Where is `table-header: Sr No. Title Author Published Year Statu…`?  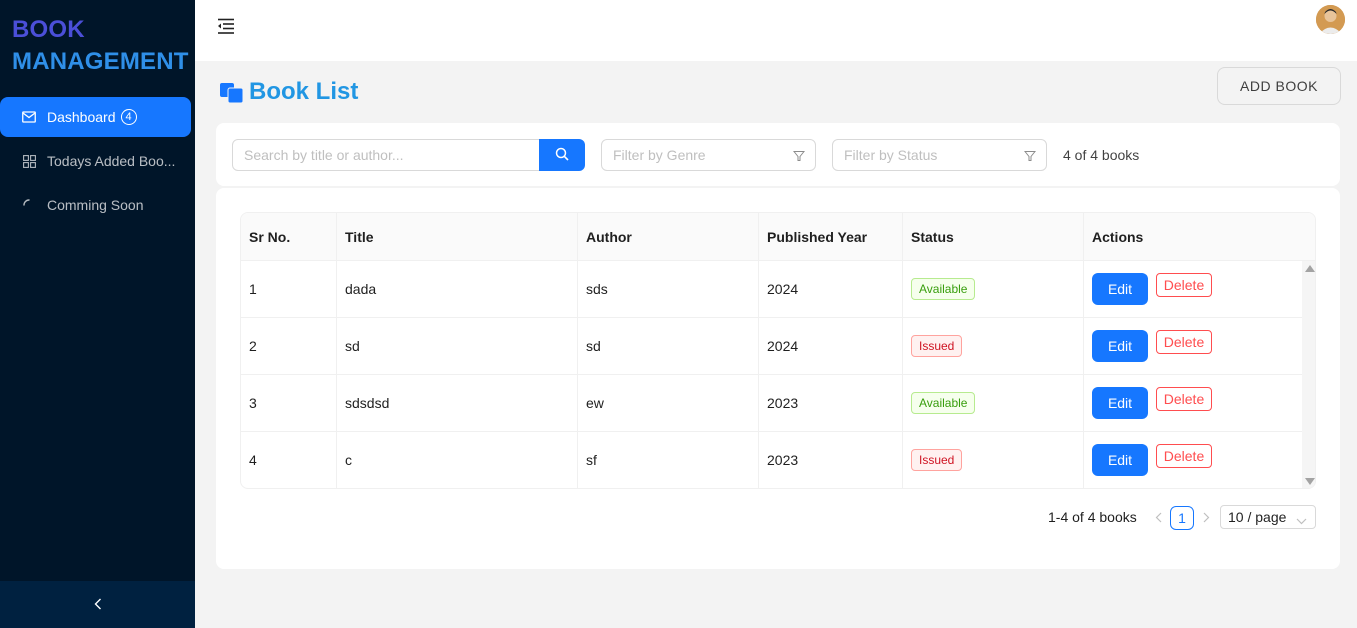
table-header: Sr No. Title Author Published Year Statu… is located at coordinates (778, 237).